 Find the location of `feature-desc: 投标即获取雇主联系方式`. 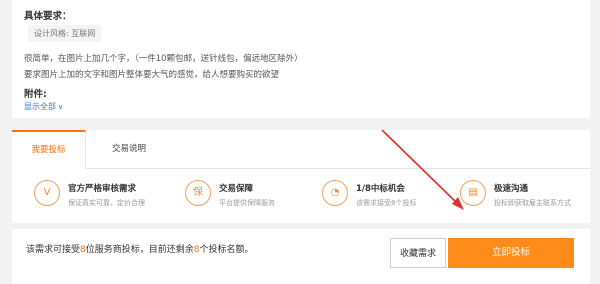

feature-desc: 投标即获取雇主联系方式 is located at coordinates (532, 203).